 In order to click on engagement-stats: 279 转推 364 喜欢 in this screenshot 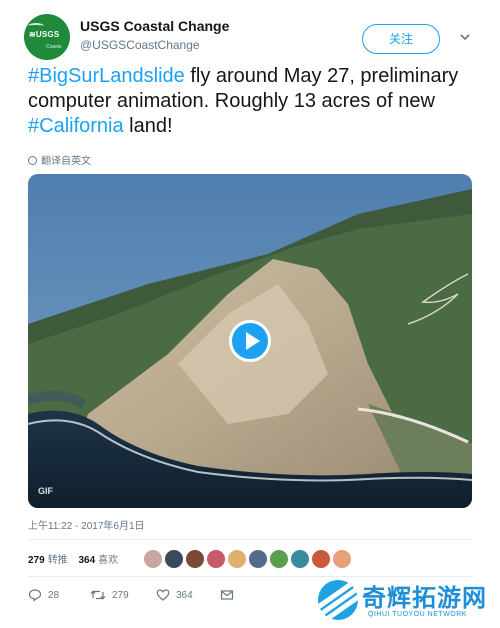, I will do `click(77, 558)`.